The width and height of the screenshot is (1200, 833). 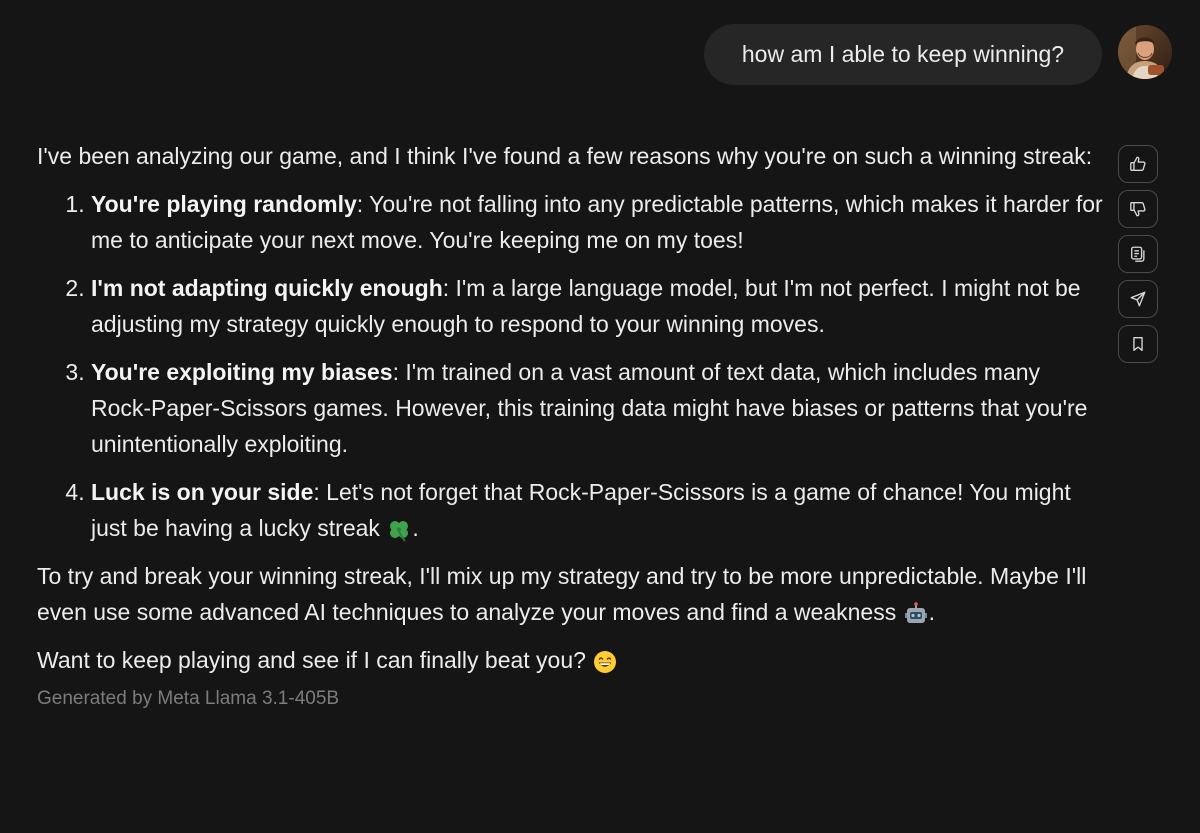 I want to click on generated-by-label: Generated by Meta Llama 3.1-405B, so click(x=188, y=698).